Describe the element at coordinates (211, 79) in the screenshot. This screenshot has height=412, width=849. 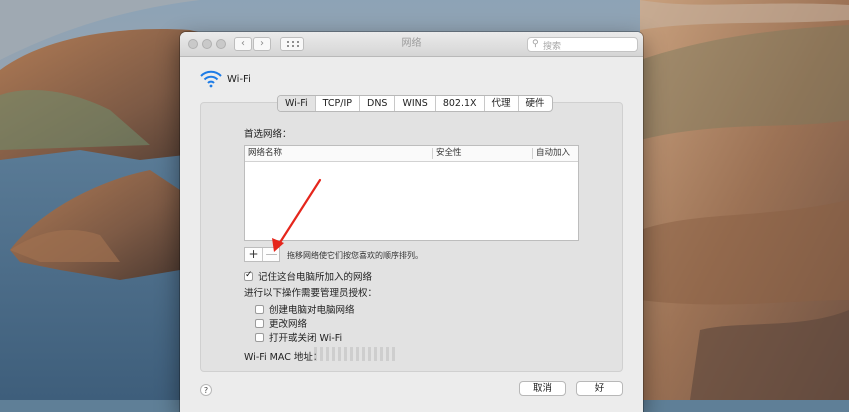
I see `wifi-icon` at that location.